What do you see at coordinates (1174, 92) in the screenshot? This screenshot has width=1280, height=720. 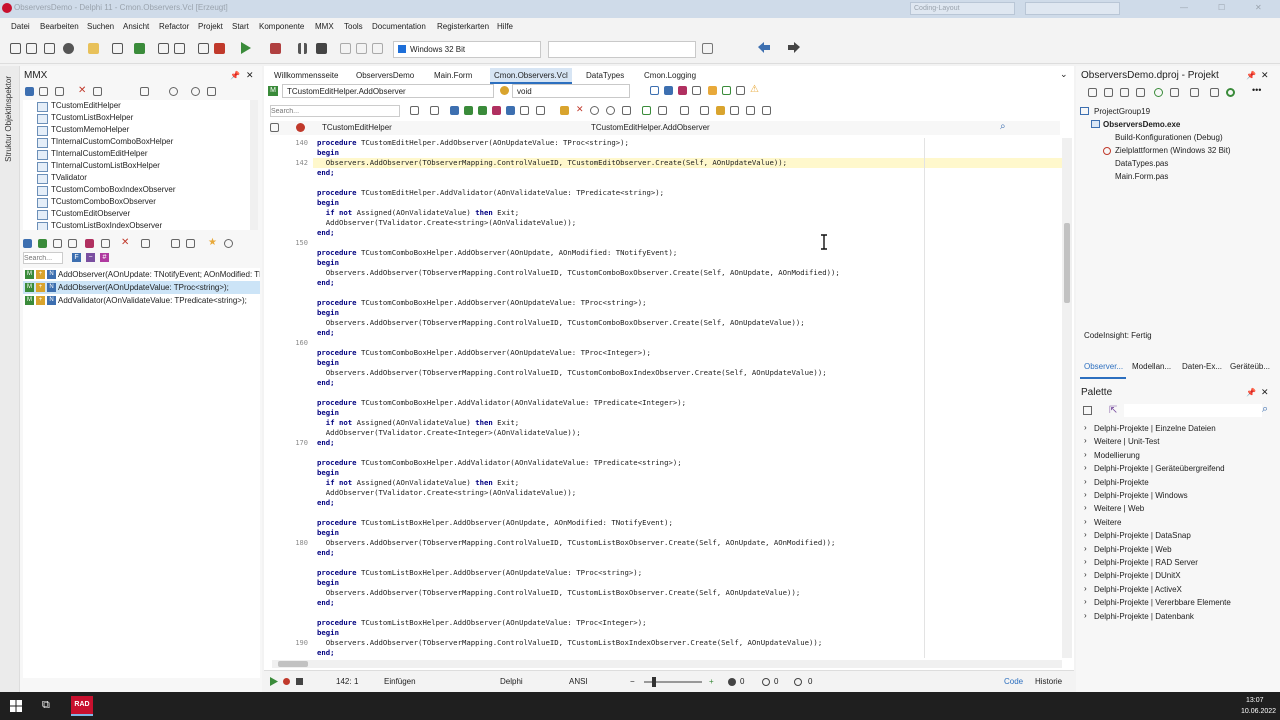 I see `proj-tool-5-icon` at bounding box center [1174, 92].